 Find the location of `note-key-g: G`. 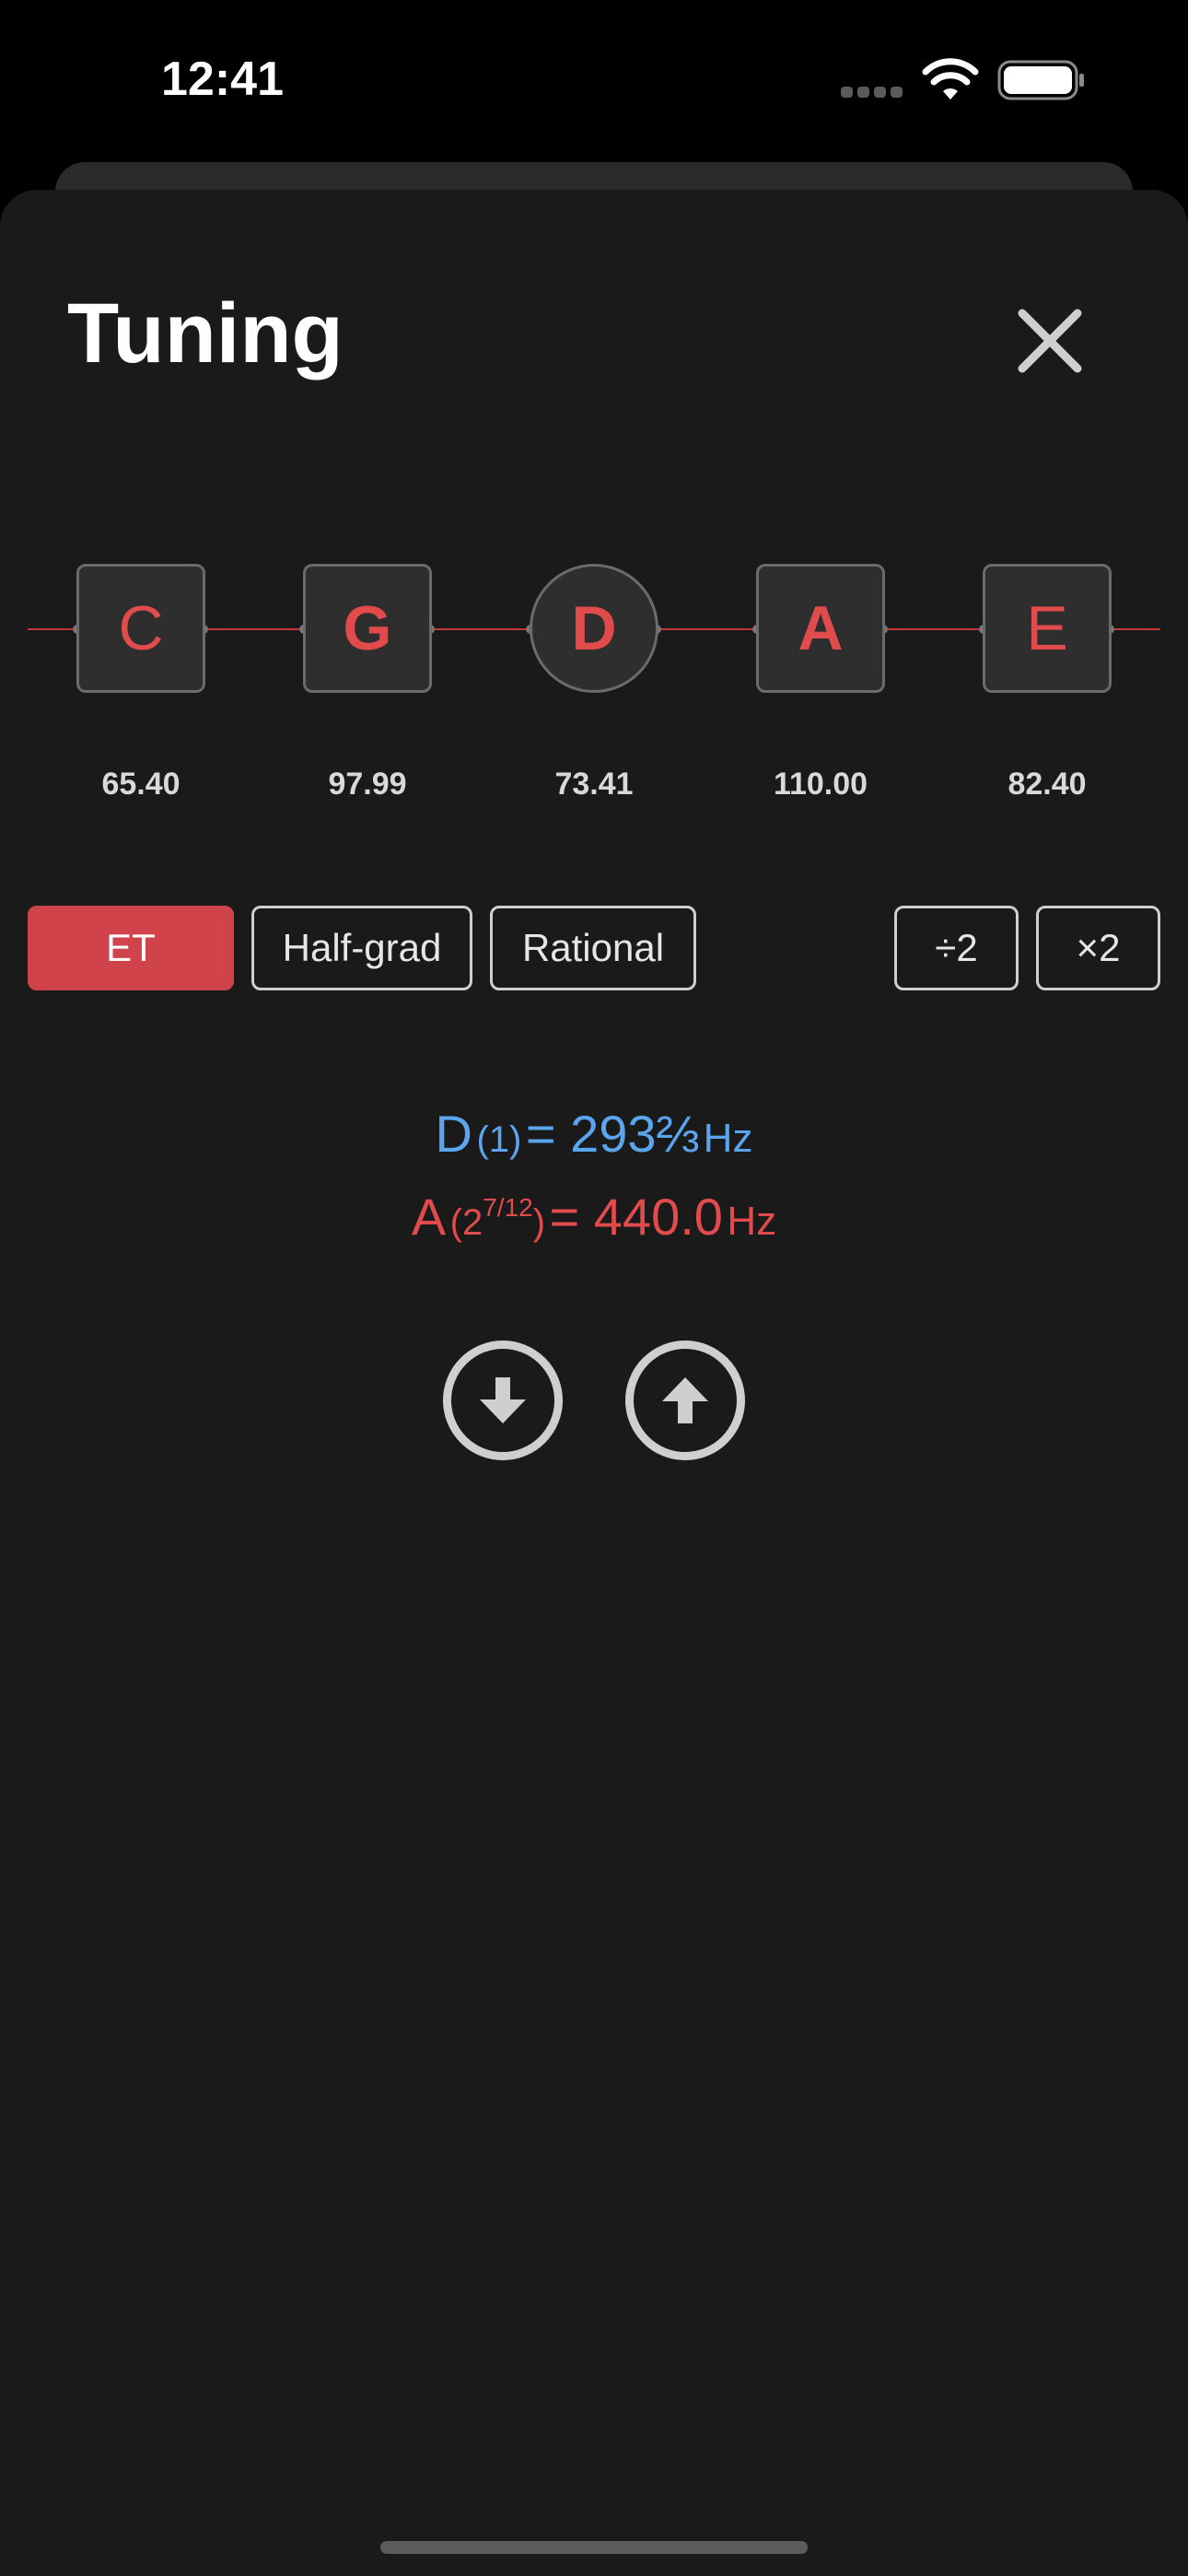

note-key-g: G is located at coordinates (367, 628).